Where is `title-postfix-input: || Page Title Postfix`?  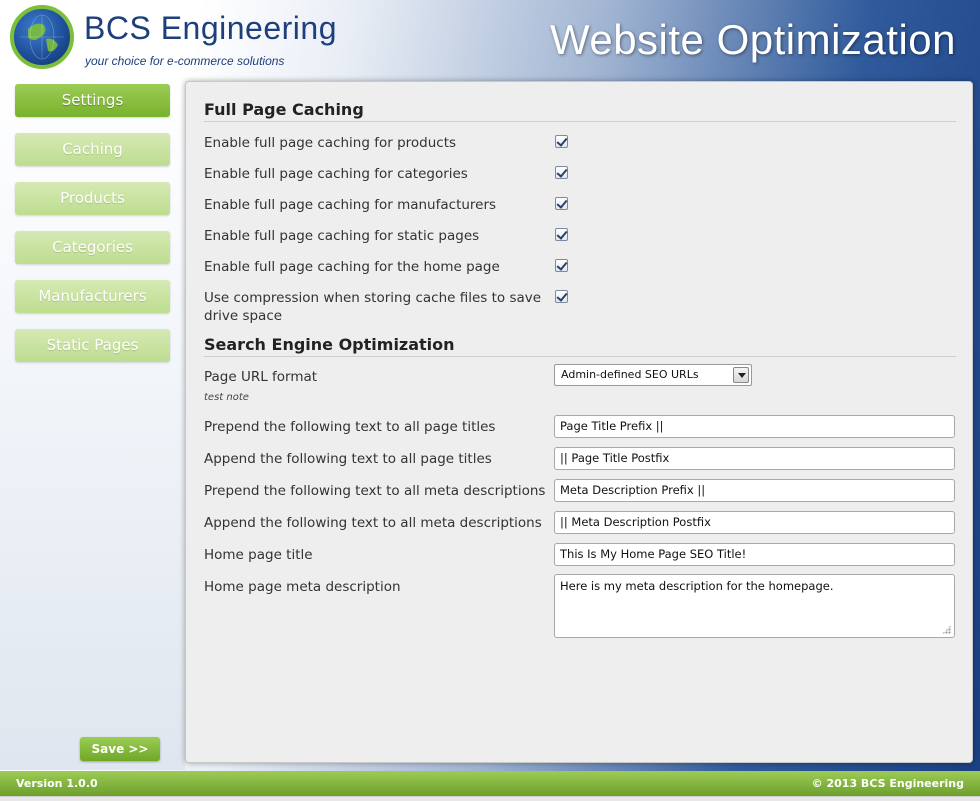
title-postfix-input: || Page Title Postfix is located at coordinates (754, 458).